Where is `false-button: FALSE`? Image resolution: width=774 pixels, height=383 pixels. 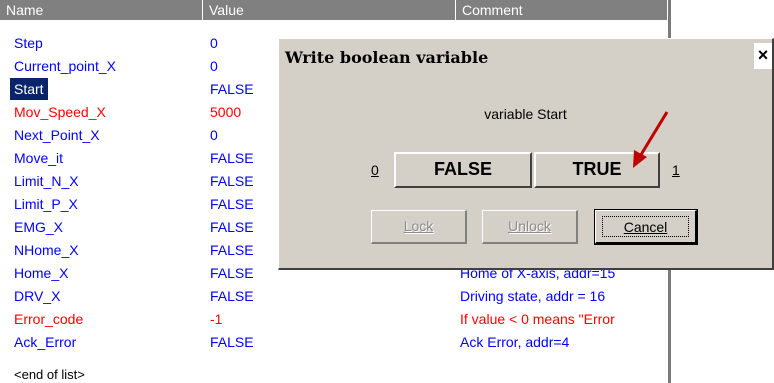 false-button: FALSE is located at coordinates (463, 170).